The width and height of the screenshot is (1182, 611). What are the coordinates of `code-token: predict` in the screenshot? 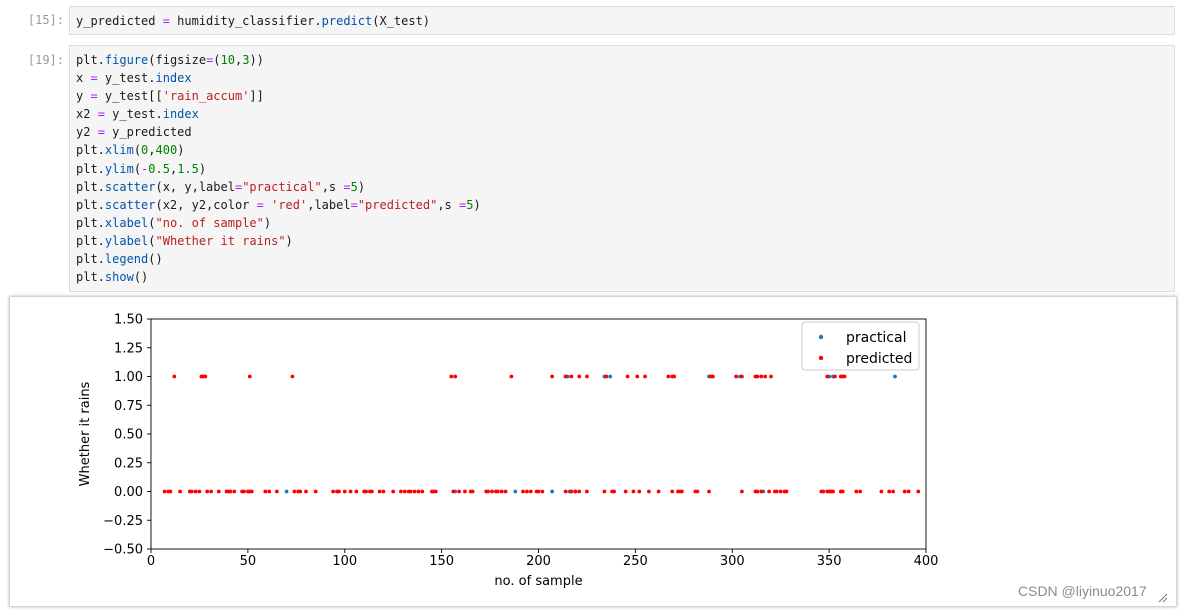 It's located at (347, 21).